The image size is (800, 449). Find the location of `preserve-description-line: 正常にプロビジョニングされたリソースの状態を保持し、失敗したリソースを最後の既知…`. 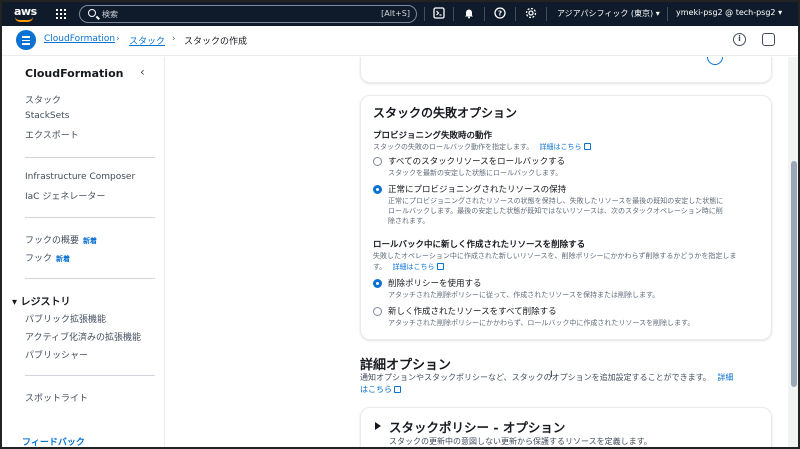

preserve-description-line: 正常にプロビジョニングされたリソースの状態を保持し、失敗したリソースを最後の既知… is located at coordinates (556, 201).